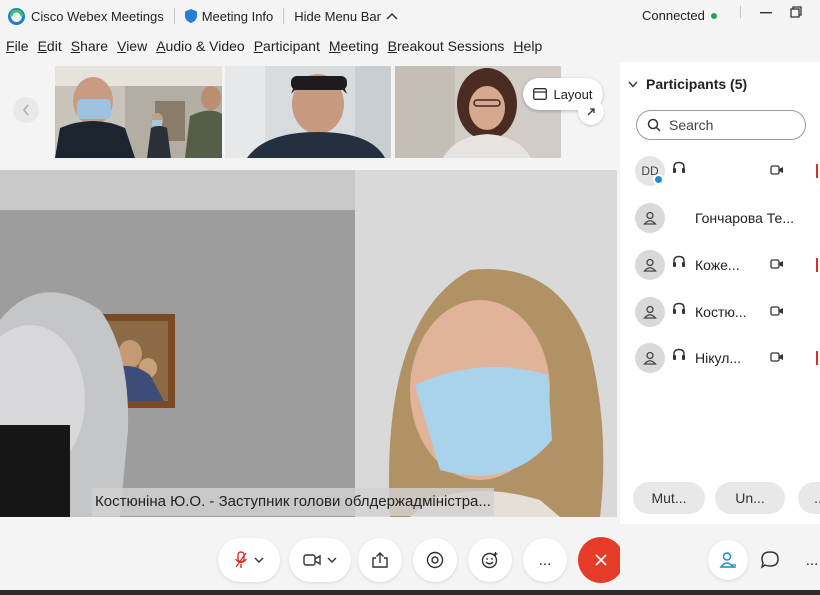  I want to click on share-icon, so click(380, 560).